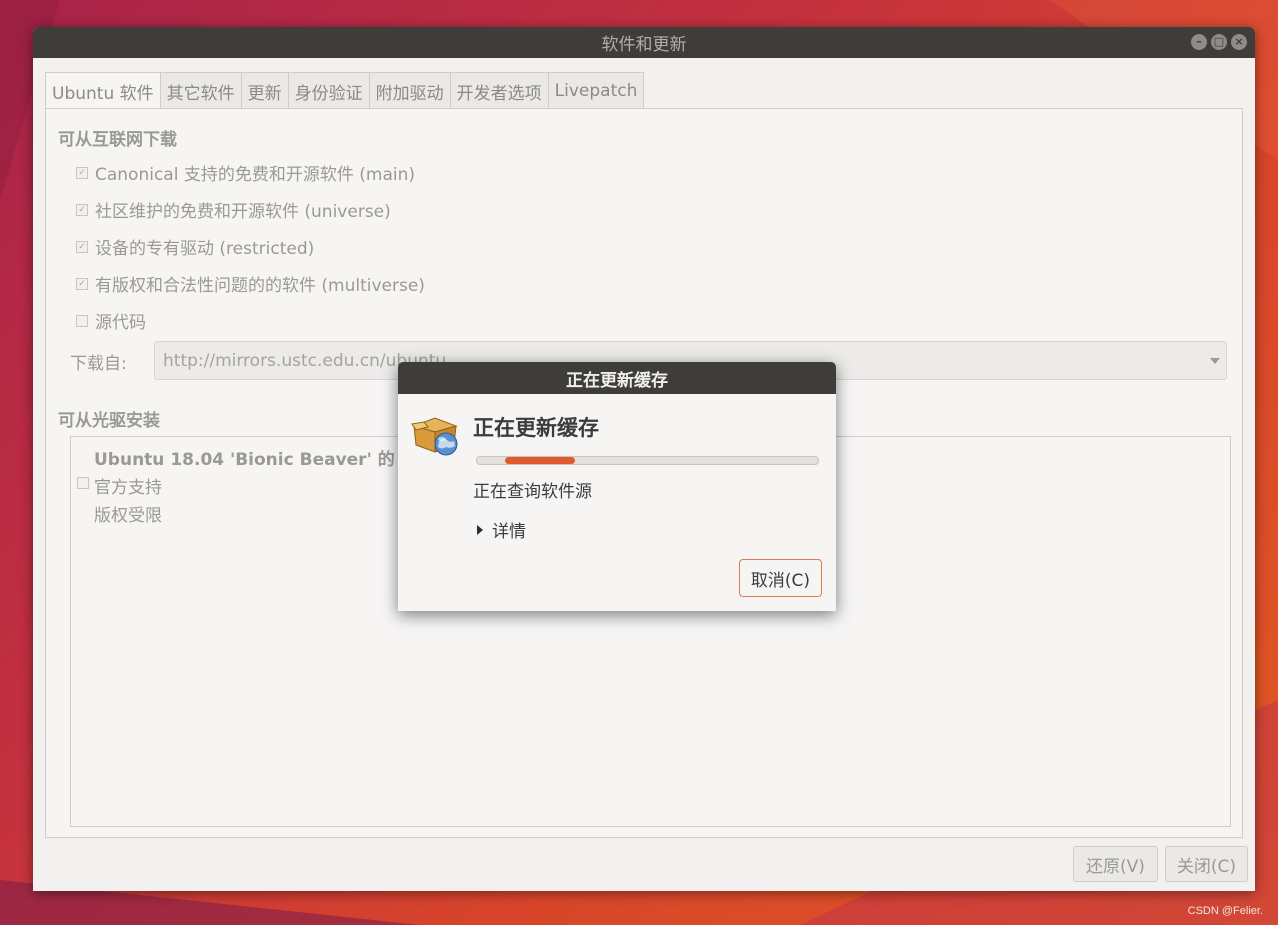  I want to click on cdrom-disc-title: Ubuntu 18.04 'Bionic Beaver' 的 CD, so click(261, 460).